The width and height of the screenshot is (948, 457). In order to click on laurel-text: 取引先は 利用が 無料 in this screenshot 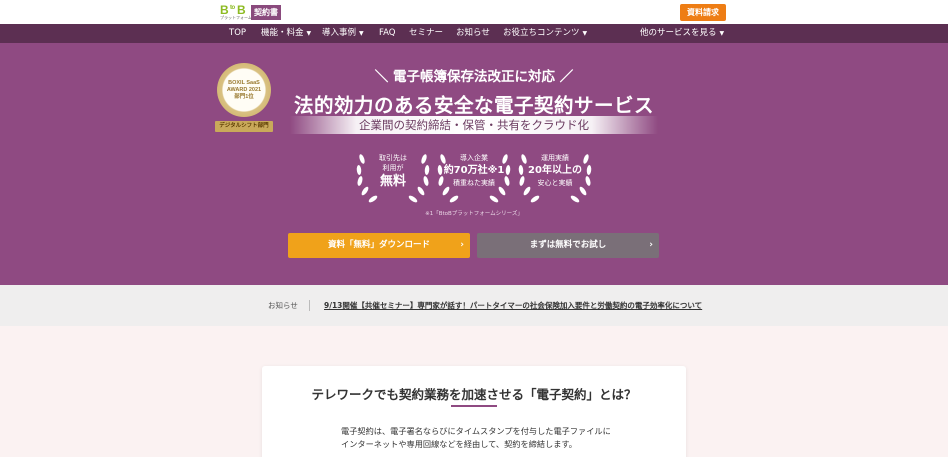, I will do `click(393, 171)`.